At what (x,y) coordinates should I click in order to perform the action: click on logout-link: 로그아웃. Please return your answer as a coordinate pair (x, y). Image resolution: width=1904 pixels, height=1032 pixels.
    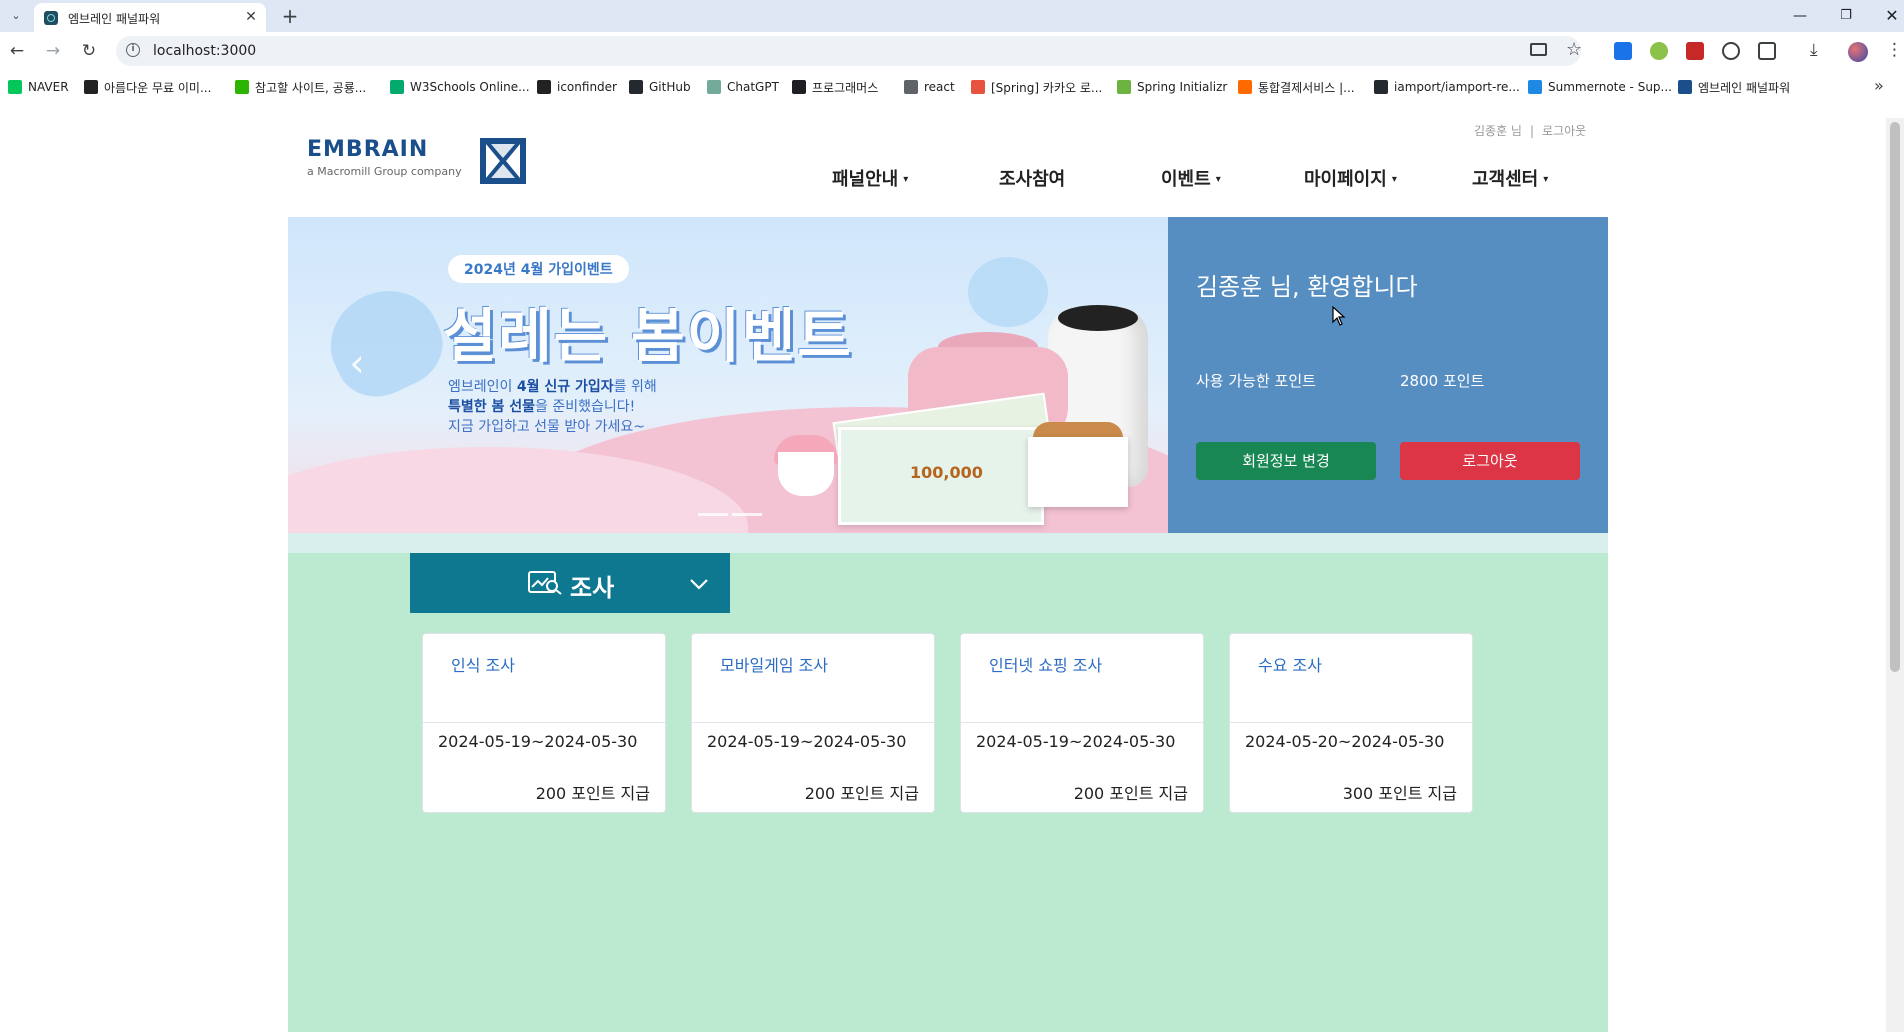
    Looking at the image, I should click on (1564, 131).